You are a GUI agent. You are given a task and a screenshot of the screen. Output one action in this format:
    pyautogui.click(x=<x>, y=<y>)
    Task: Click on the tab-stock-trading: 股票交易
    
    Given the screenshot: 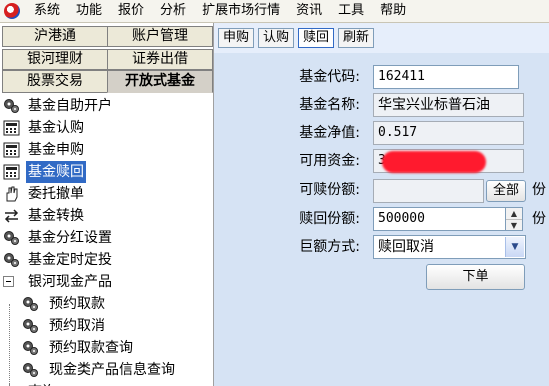 What is the action you would take?
    pyautogui.click(x=55, y=81)
    